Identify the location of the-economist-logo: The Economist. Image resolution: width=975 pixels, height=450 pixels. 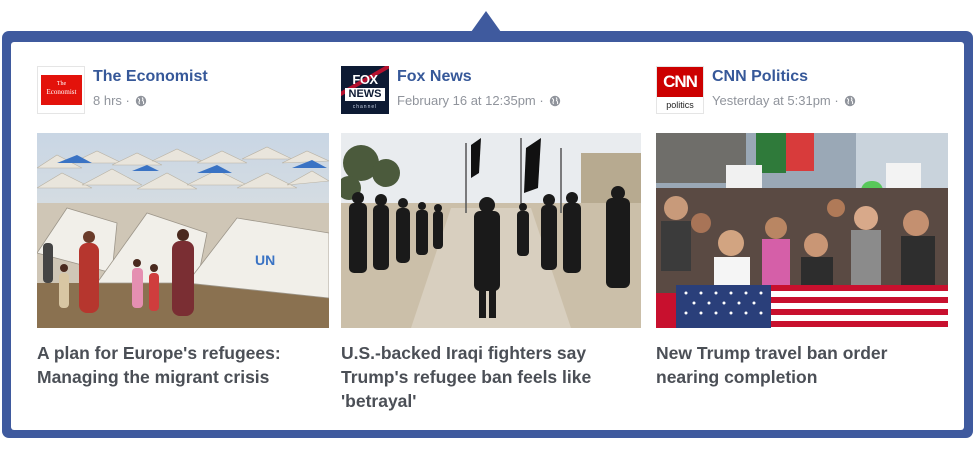
(61, 90).